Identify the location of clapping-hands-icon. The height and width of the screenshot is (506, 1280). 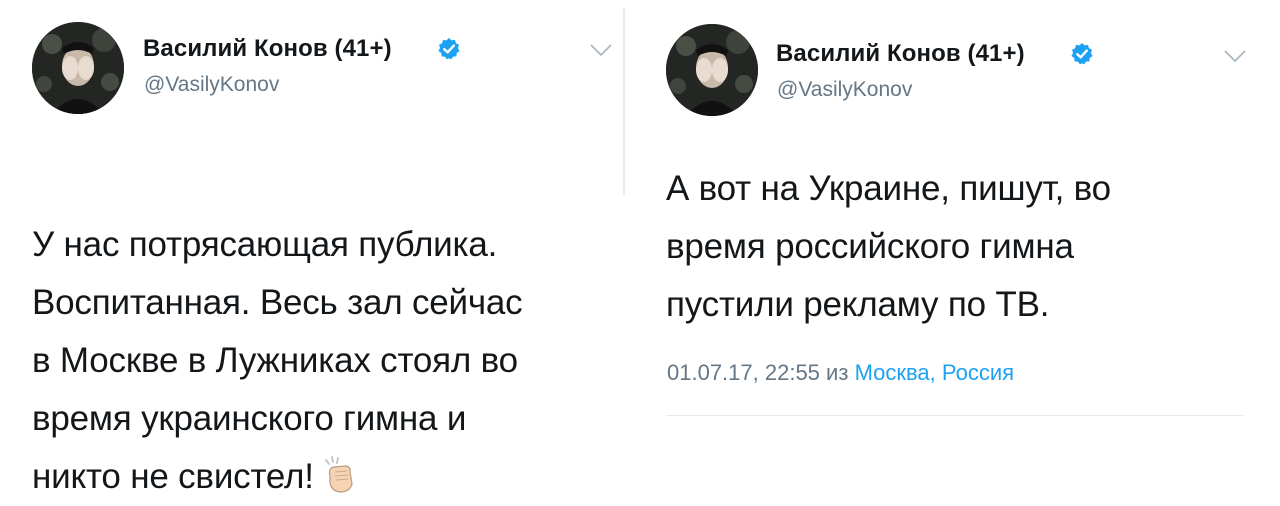
(338, 474).